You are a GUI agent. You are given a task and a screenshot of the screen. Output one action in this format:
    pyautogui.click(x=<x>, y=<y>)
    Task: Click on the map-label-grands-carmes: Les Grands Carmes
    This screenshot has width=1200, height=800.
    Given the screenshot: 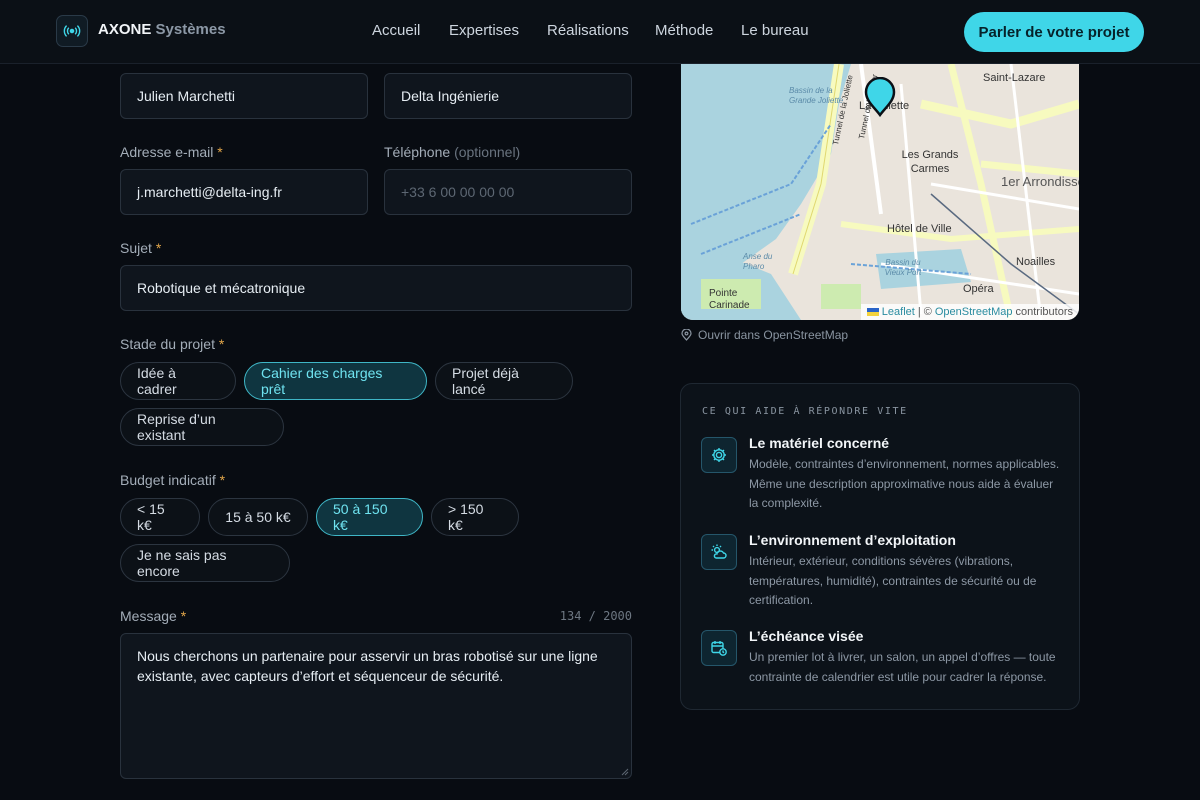 What is the action you would take?
    pyautogui.click(x=930, y=162)
    